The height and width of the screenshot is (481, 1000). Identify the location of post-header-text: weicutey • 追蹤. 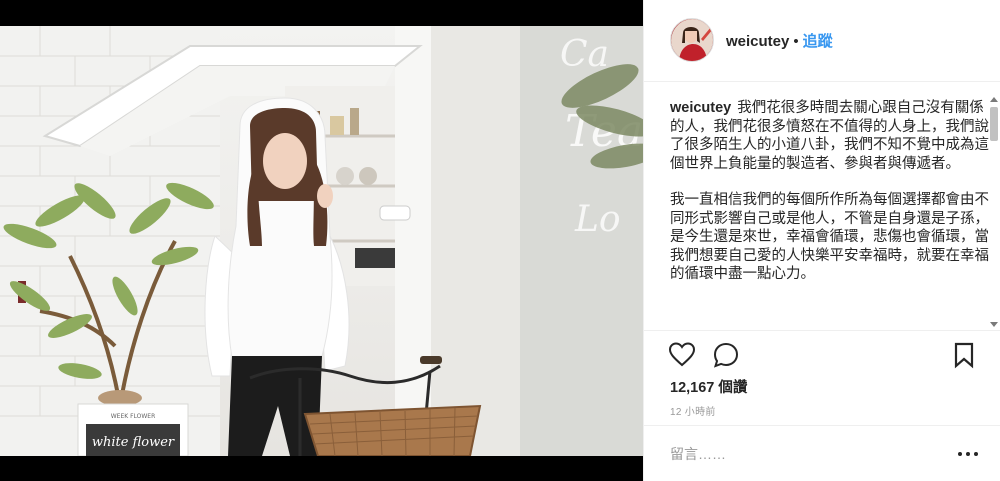
(779, 42).